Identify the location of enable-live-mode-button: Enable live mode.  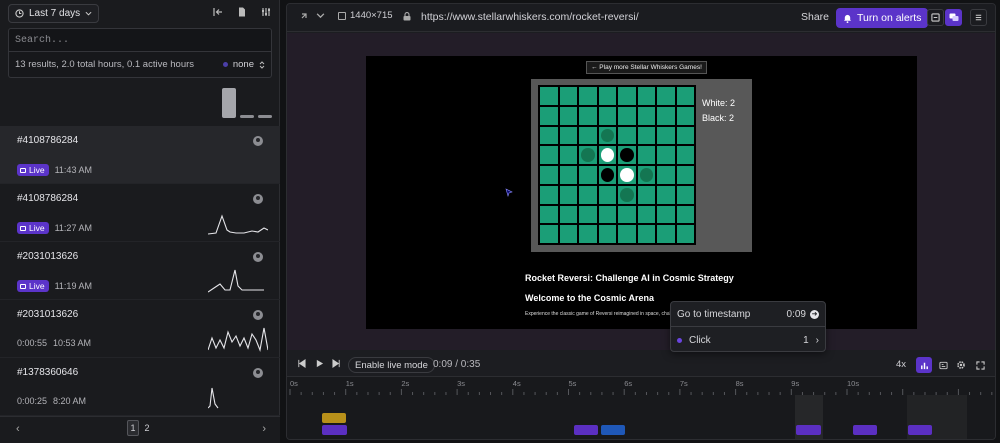
(391, 365).